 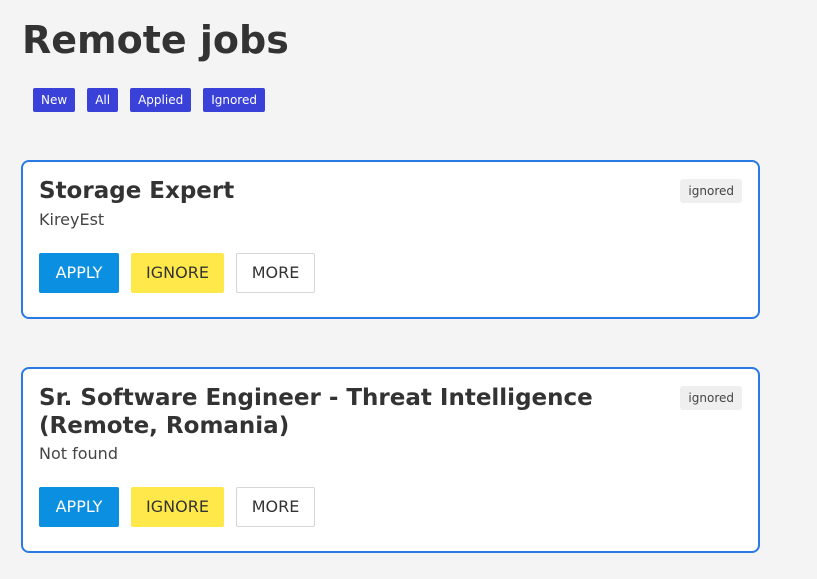 What do you see at coordinates (161, 100) in the screenshot?
I see `filter-applied-button: Applied` at bounding box center [161, 100].